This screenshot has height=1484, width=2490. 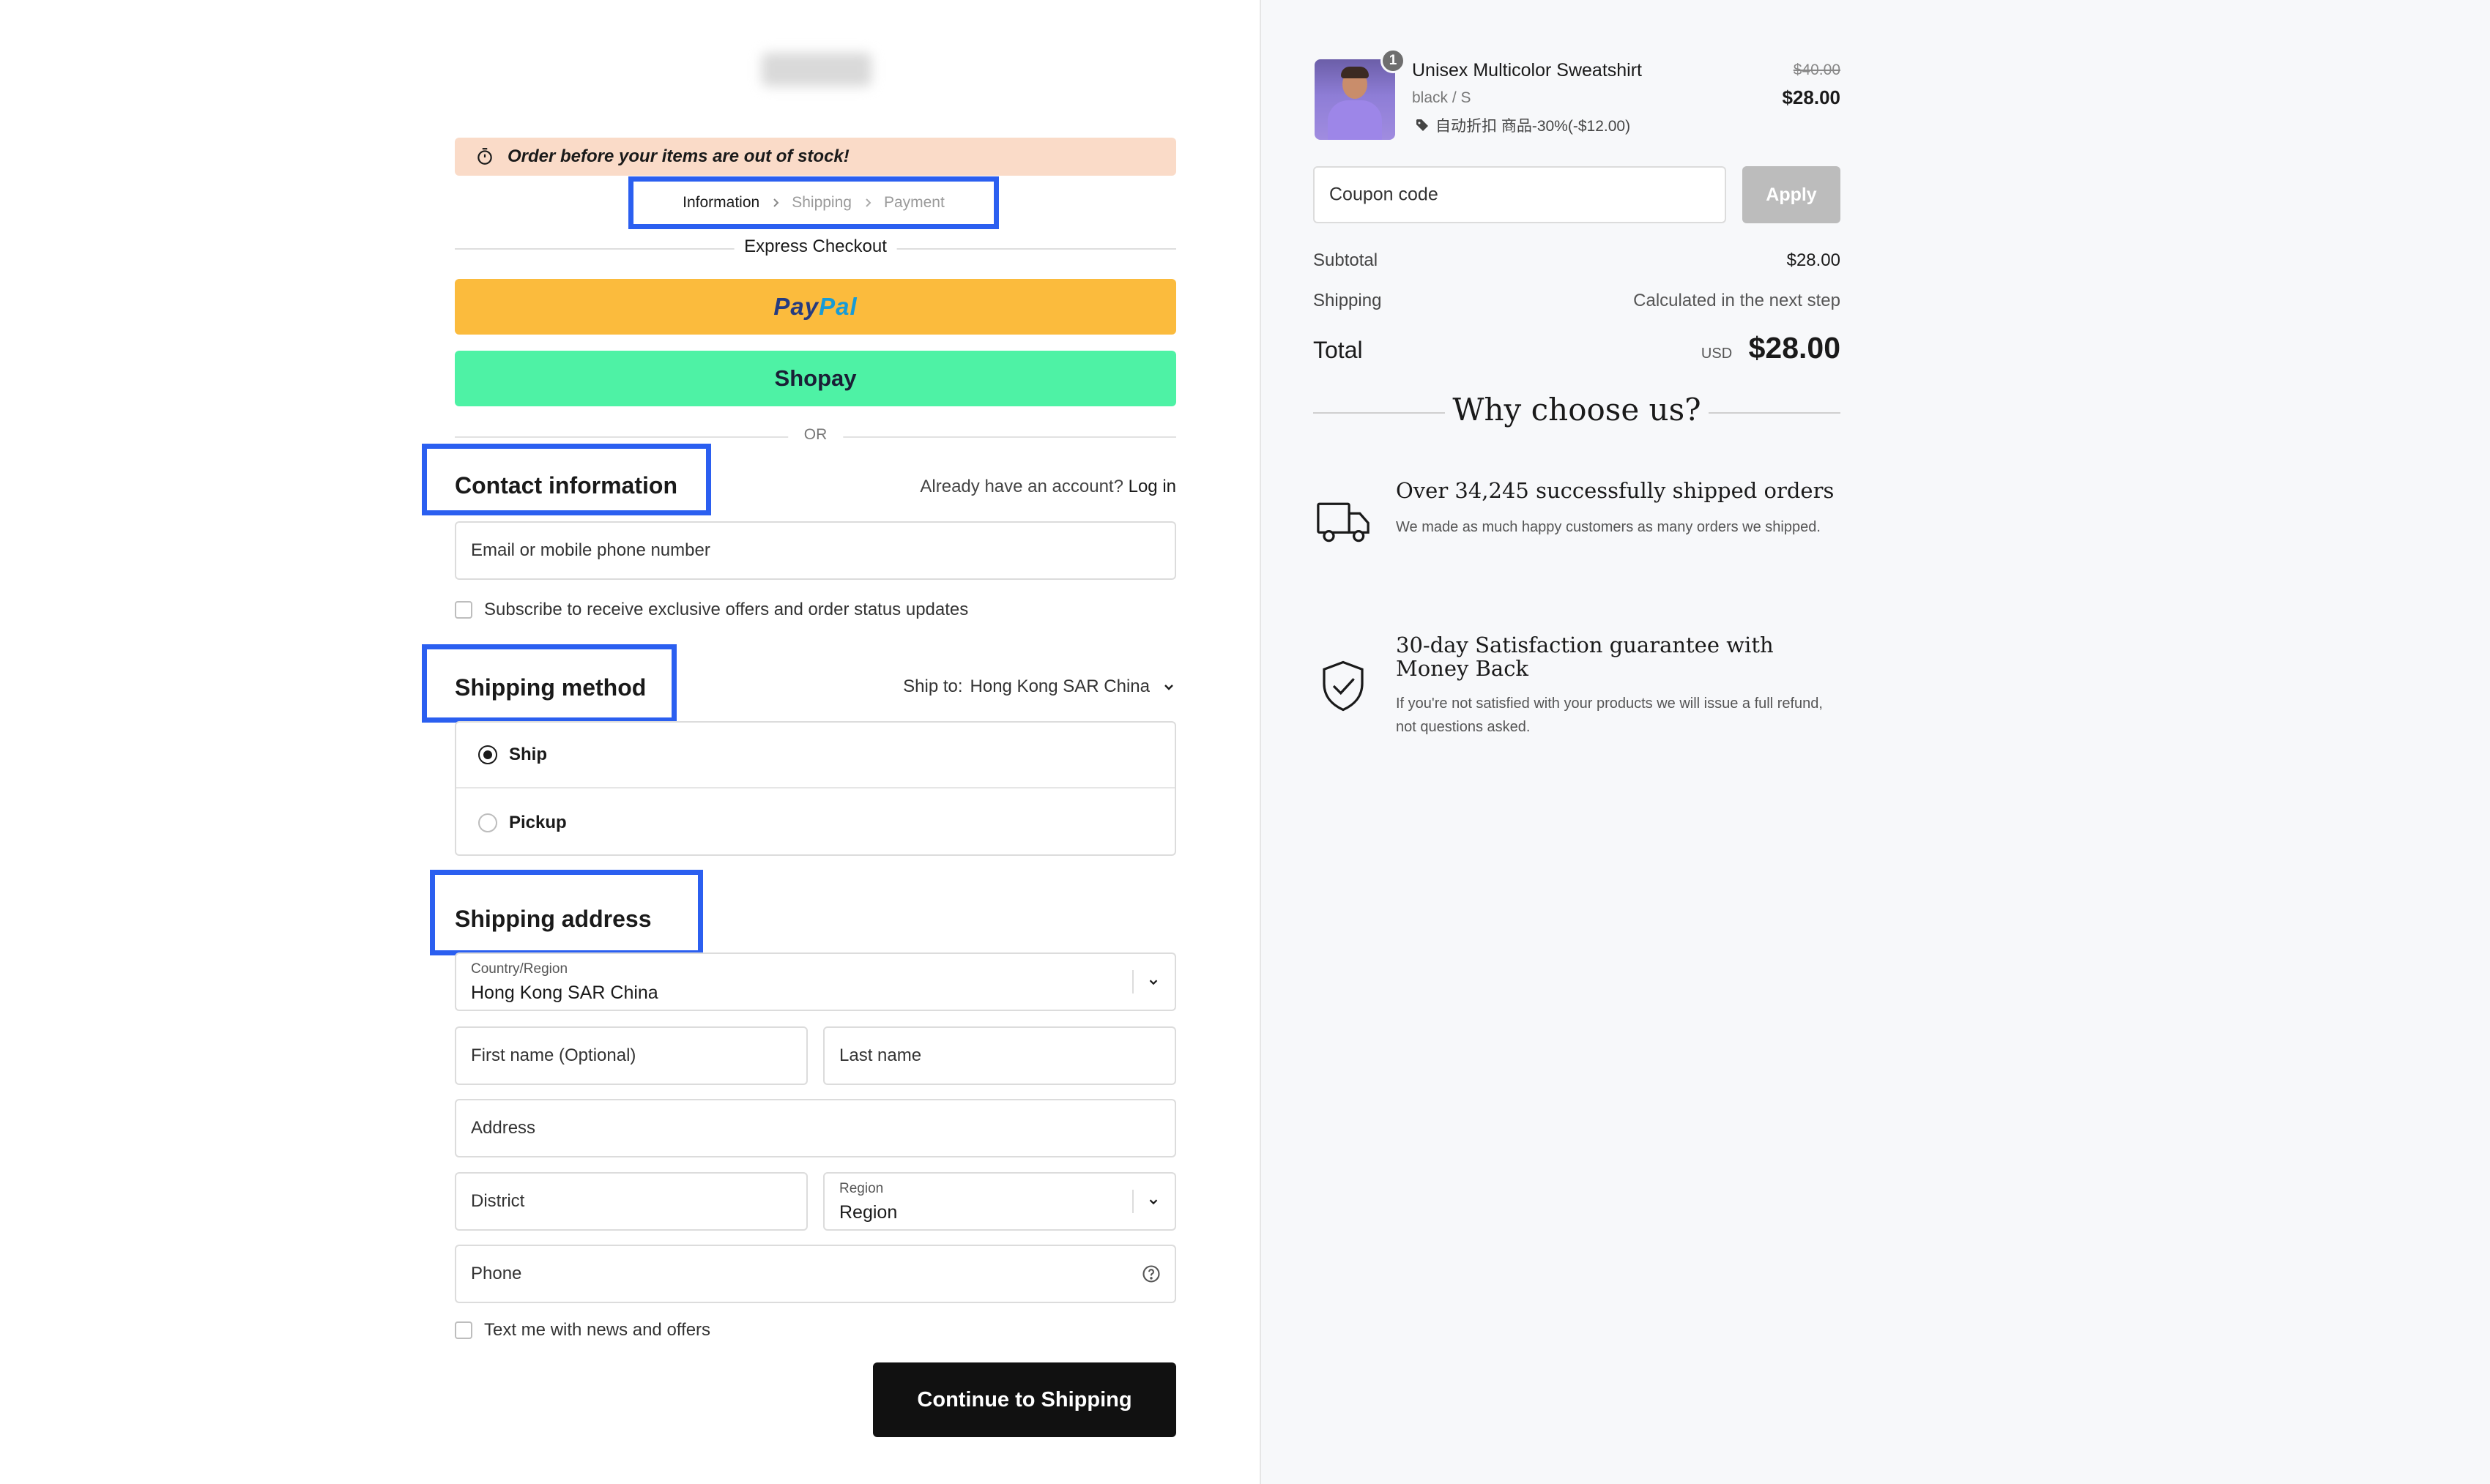 I want to click on paypal-button: Pay Pal, so click(x=815, y=307).